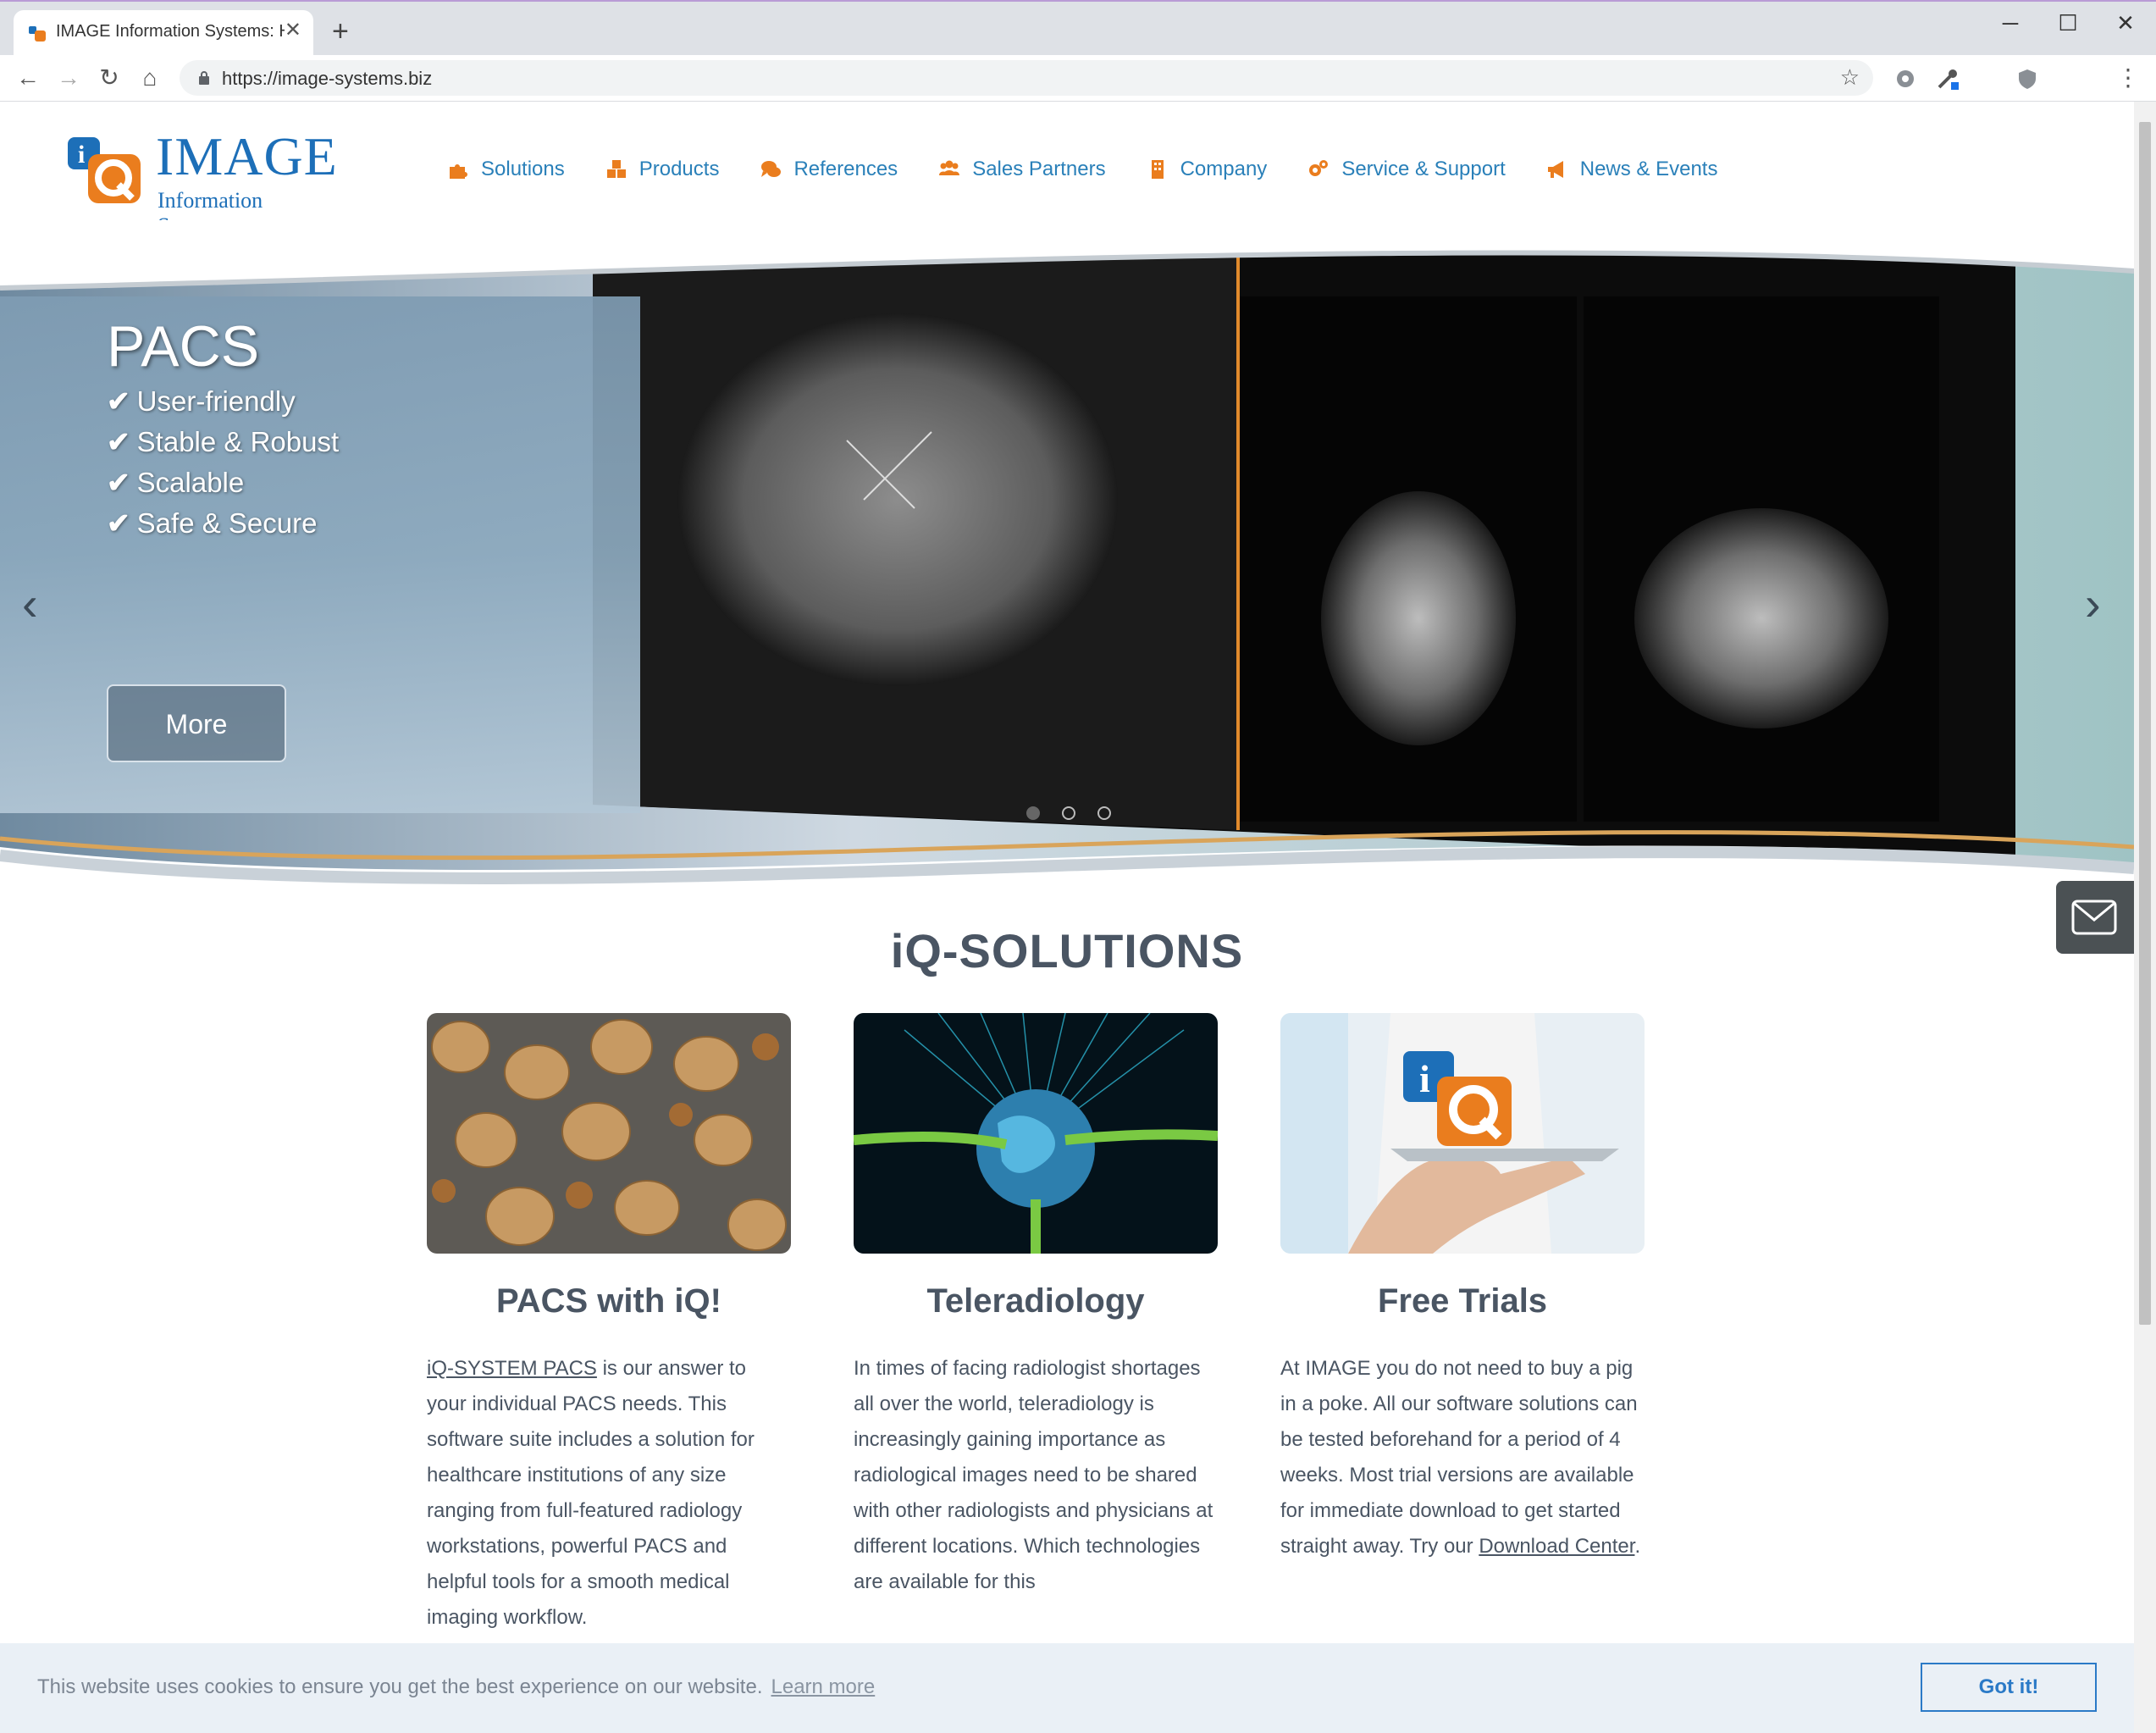 The width and height of the screenshot is (2156, 1733). Describe the element at coordinates (1555, 169) in the screenshot. I see `megaphone-icon` at that location.